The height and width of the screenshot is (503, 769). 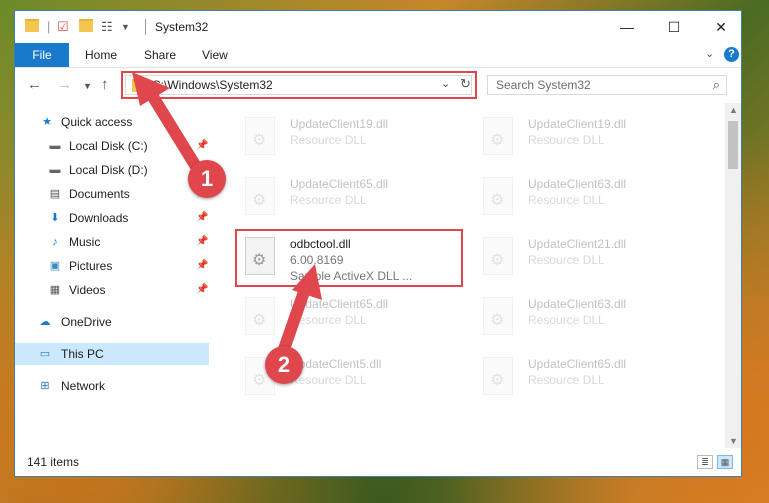 I want to click on sidebar-item-label: Videos, so click(x=87, y=290).